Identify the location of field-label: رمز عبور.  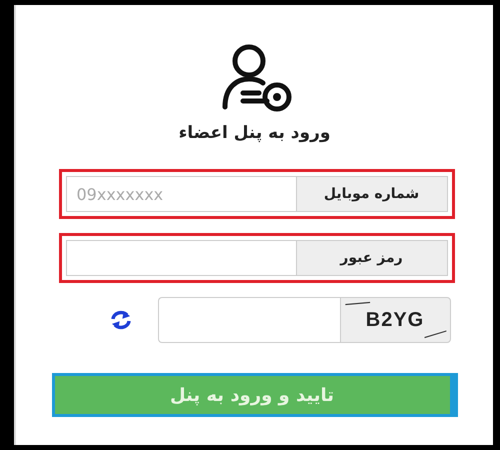
(372, 258).